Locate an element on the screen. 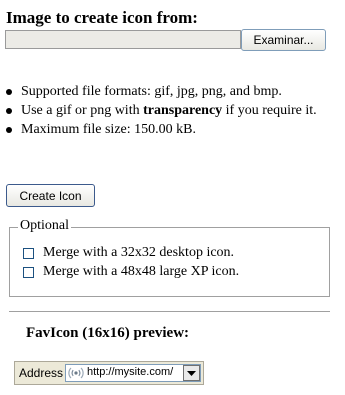  dropdown-button is located at coordinates (191, 373).